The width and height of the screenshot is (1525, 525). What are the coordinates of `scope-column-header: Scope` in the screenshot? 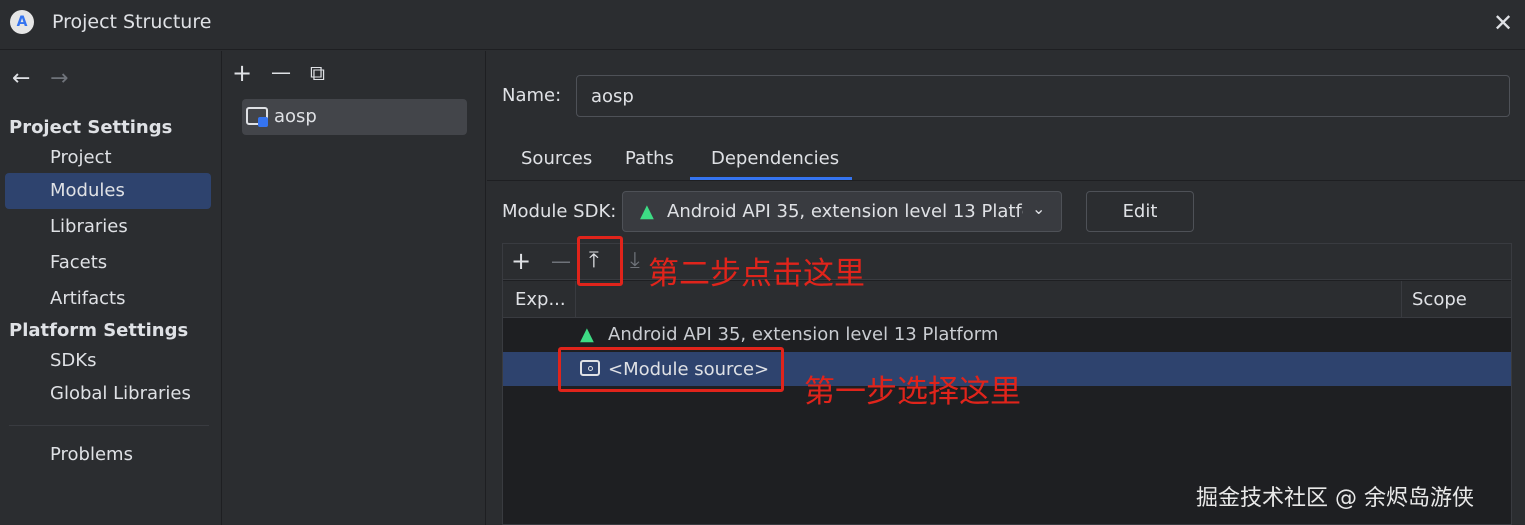 It's located at (1439, 299).